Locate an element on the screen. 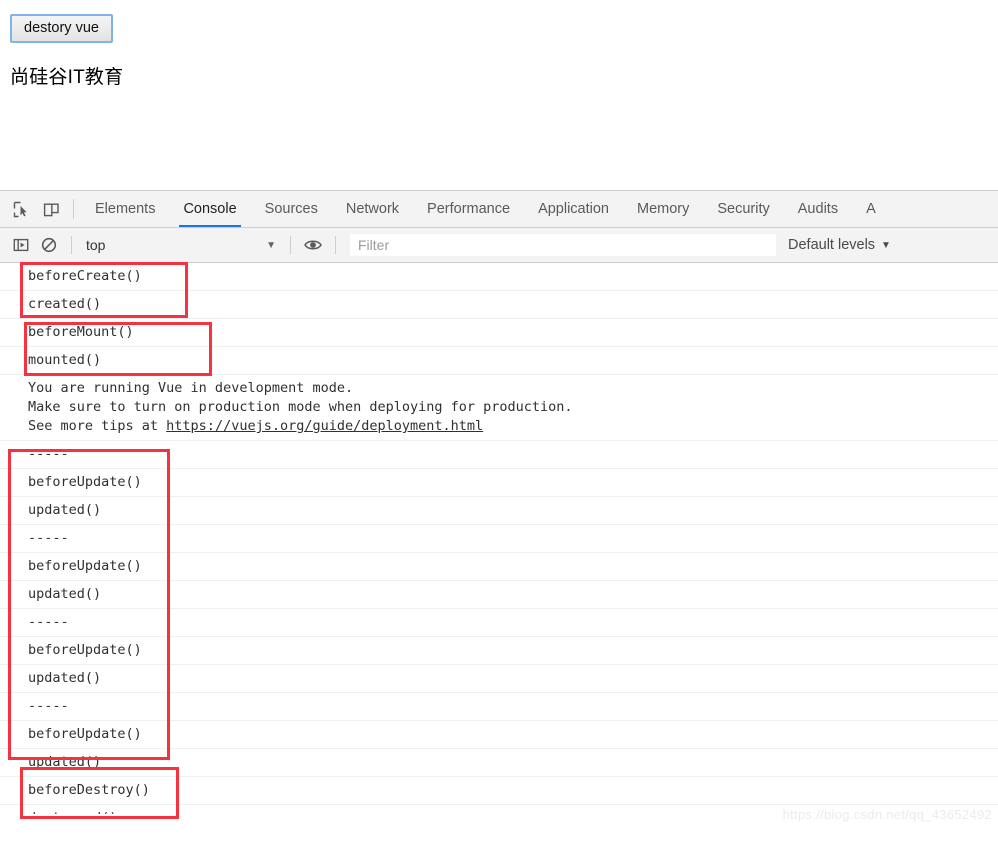 The width and height of the screenshot is (998, 841). tab-label: Performance is located at coordinates (469, 209).